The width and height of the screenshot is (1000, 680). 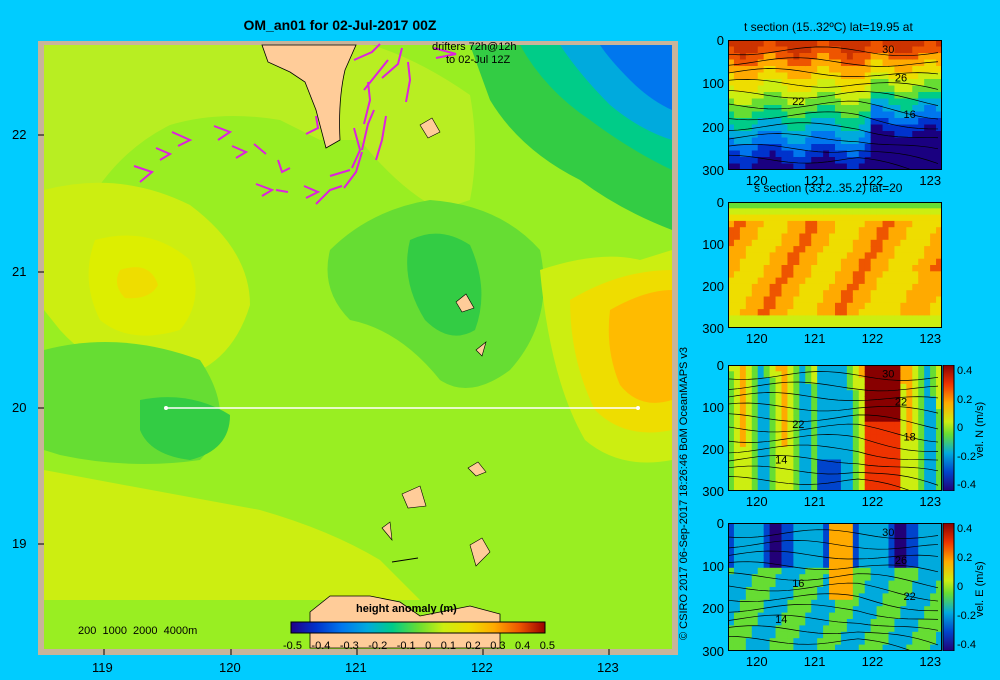 What do you see at coordinates (19, 543) in the screenshot?
I see `lat-tick: 19` at bounding box center [19, 543].